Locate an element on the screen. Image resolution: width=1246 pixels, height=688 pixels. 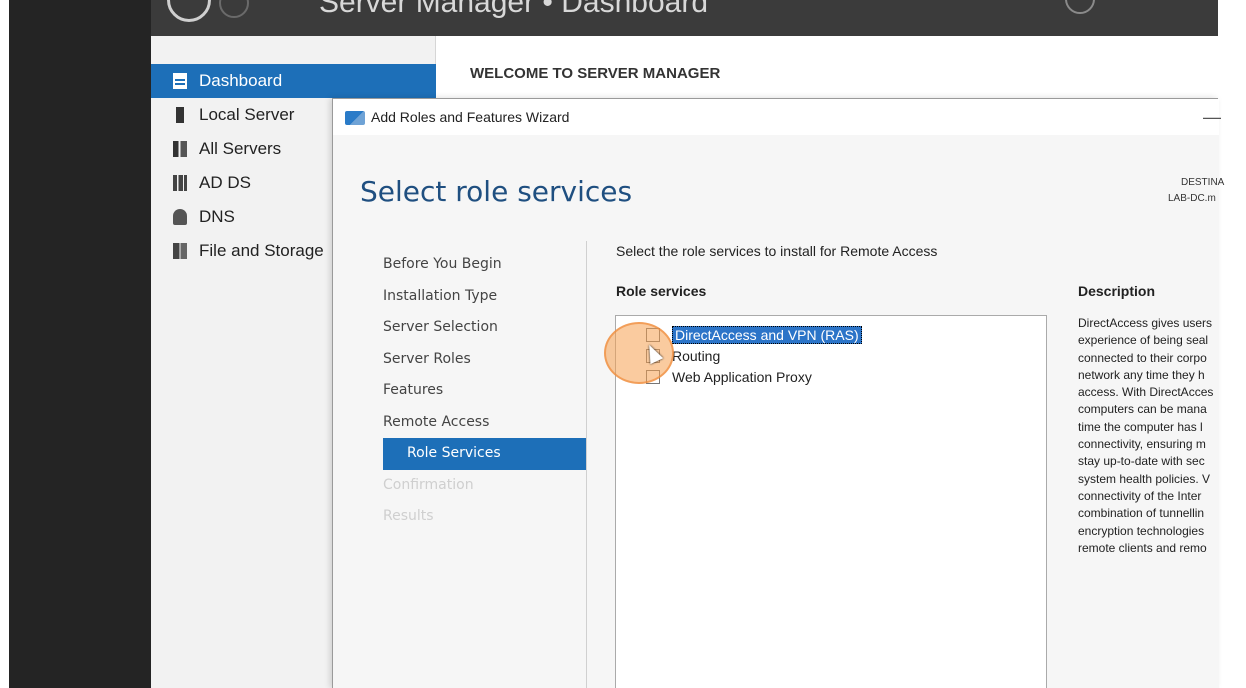
step-features: Features is located at coordinates (485, 391).